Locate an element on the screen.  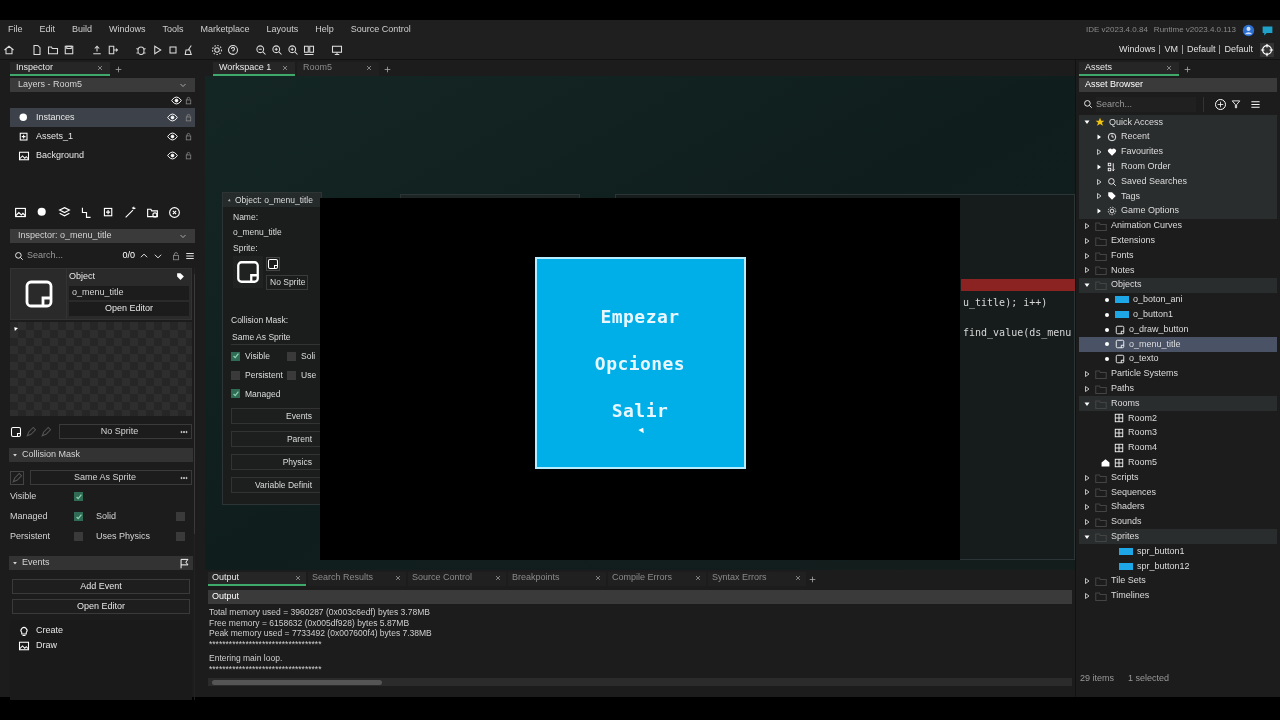
tree-item: Room5 is located at coordinates (1178, 463).